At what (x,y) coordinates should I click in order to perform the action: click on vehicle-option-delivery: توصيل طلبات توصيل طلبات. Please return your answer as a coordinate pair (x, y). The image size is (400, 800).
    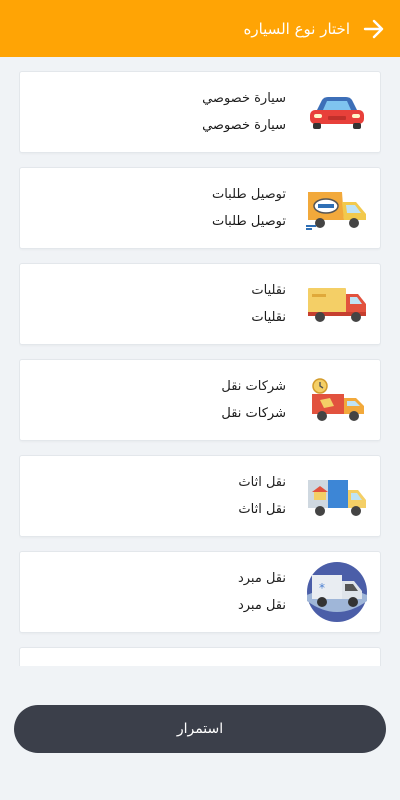
    Looking at the image, I should click on (200, 208).